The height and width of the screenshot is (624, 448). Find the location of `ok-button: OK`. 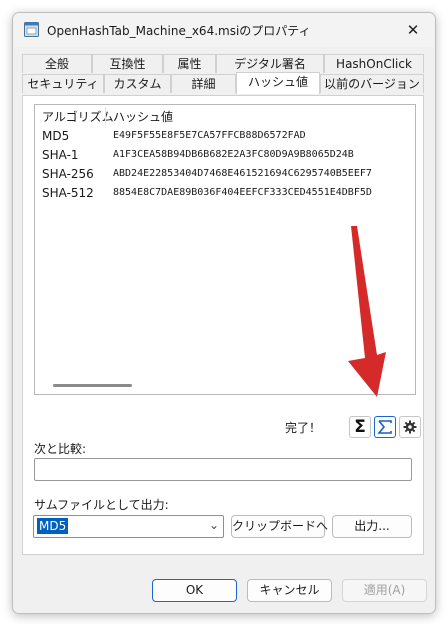

ok-button: OK is located at coordinates (194, 590).